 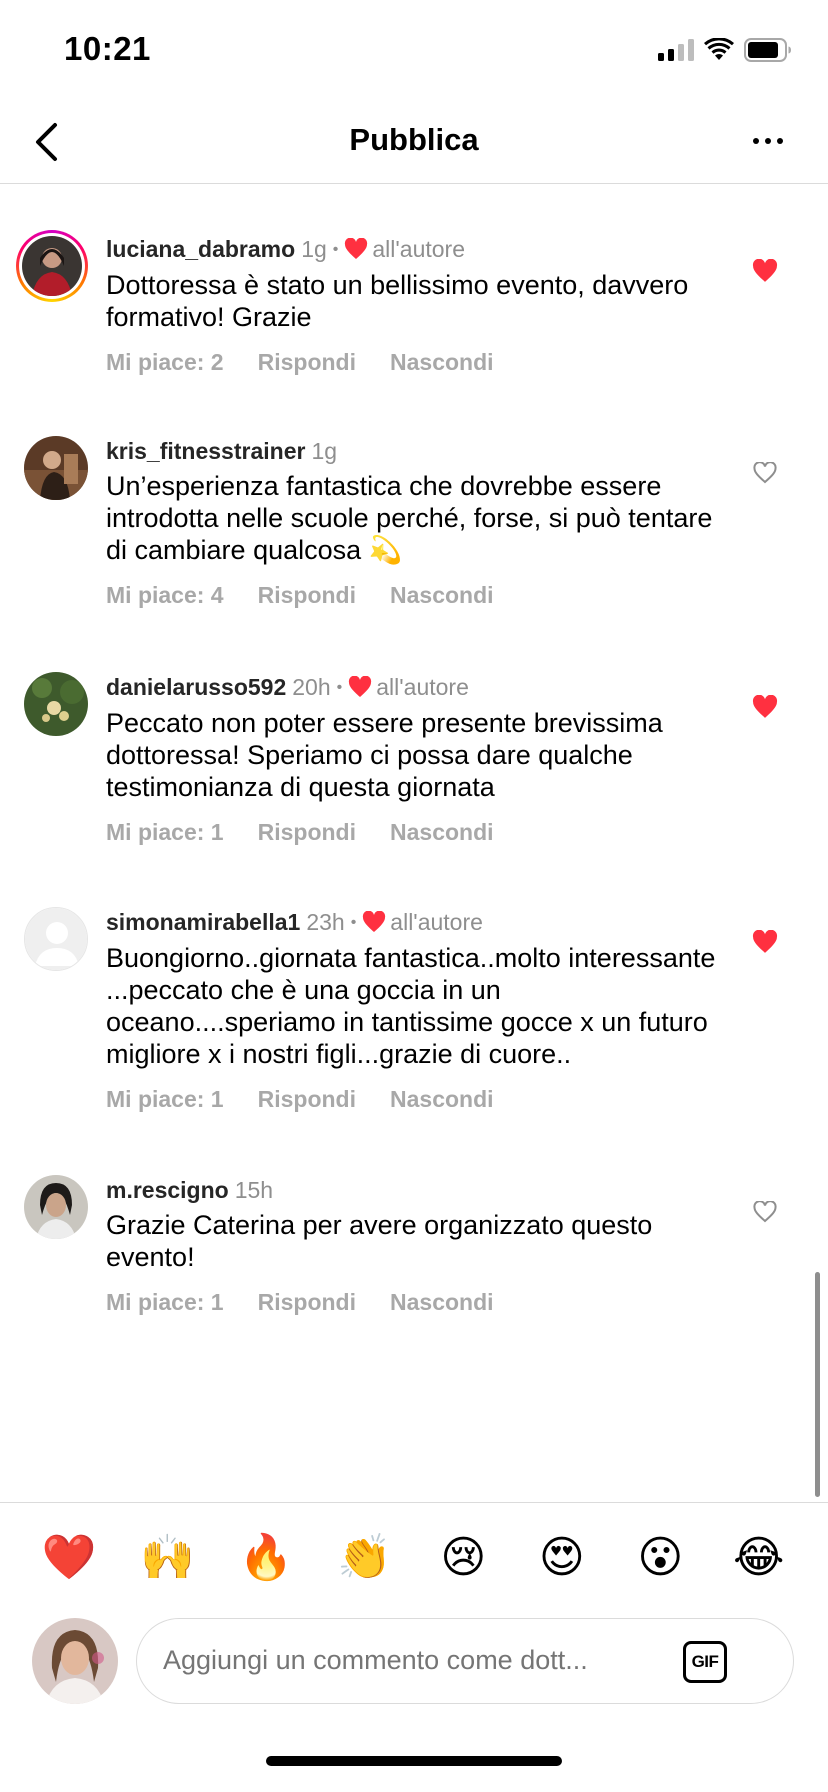 What do you see at coordinates (167, 1190) in the screenshot?
I see `comment-username: m.rescigno` at bounding box center [167, 1190].